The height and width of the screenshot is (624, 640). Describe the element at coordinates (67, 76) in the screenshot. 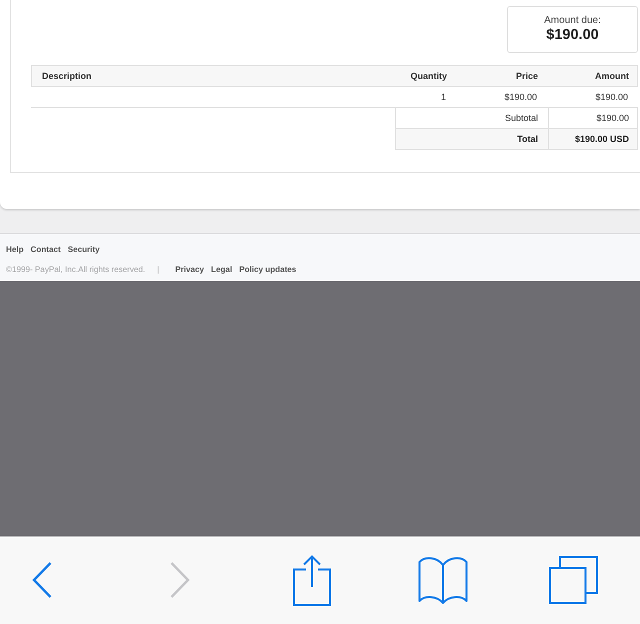

I see `column-header: Description` at that location.